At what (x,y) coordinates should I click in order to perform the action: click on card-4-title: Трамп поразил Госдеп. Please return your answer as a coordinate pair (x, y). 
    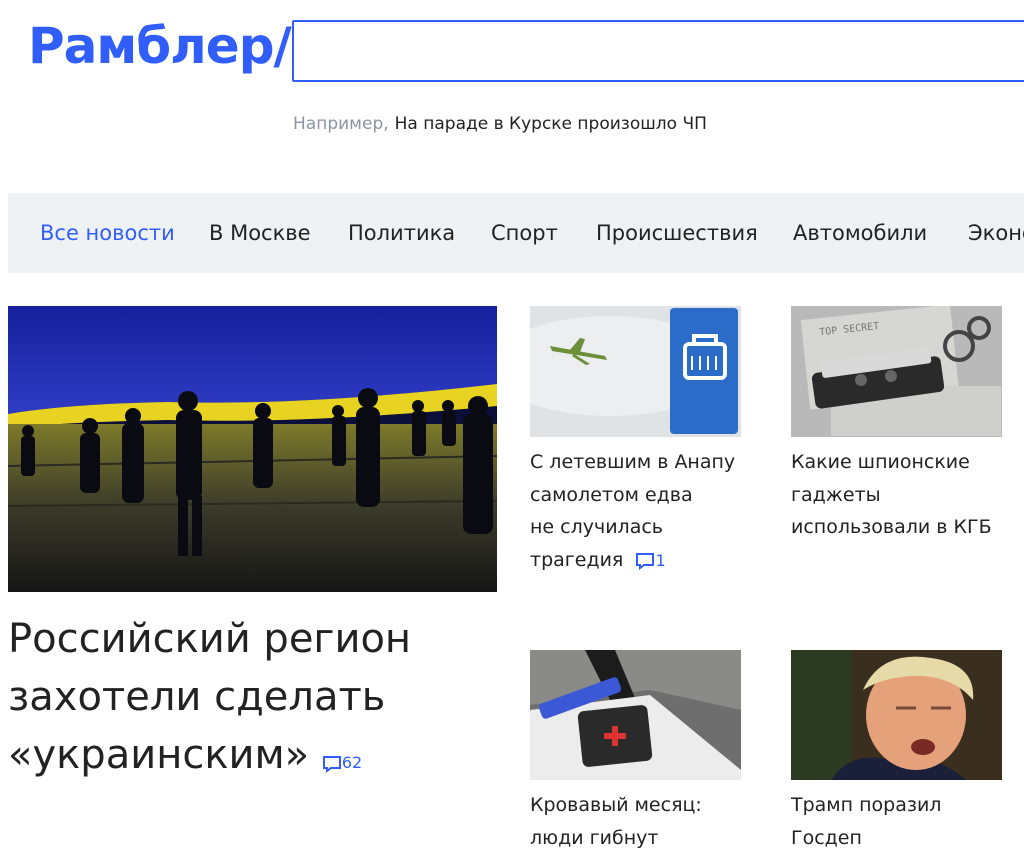
    Looking at the image, I should click on (906, 821).